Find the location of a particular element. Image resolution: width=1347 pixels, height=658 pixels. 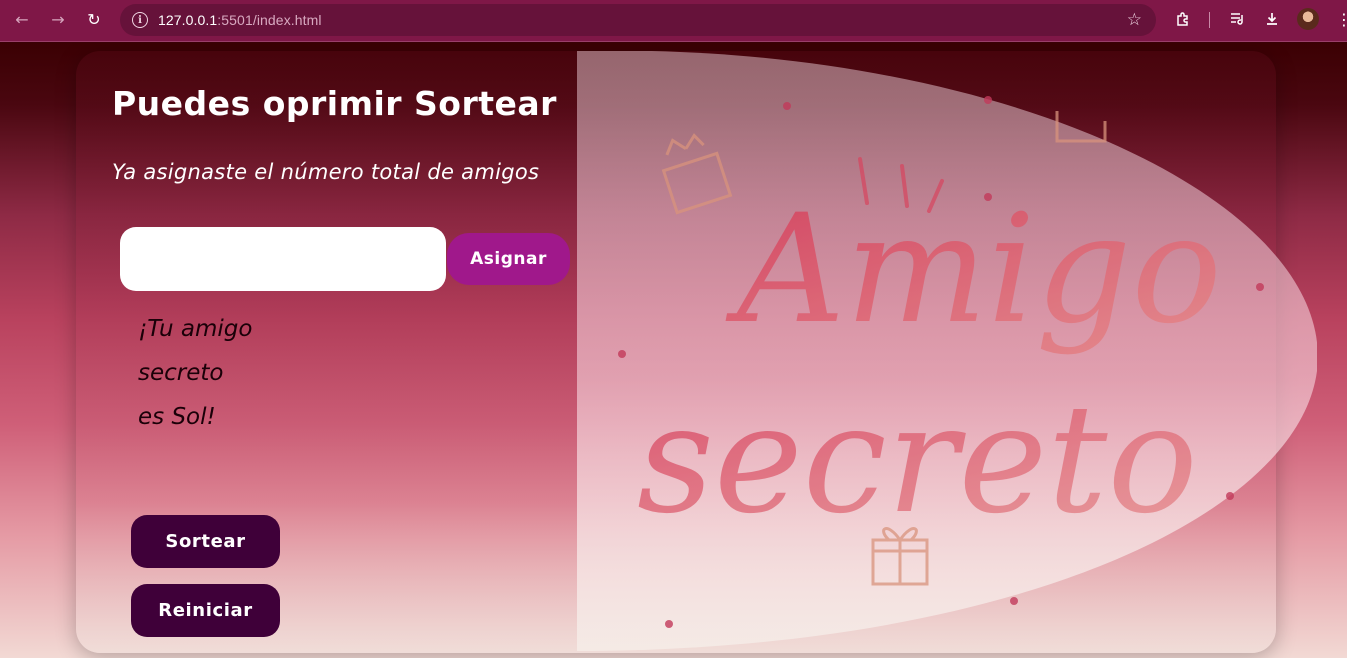

browser-toolbar: ← → ↻ i 127.0.0.1:5501/index.html ☆ ⋮ is located at coordinates (673, 21).